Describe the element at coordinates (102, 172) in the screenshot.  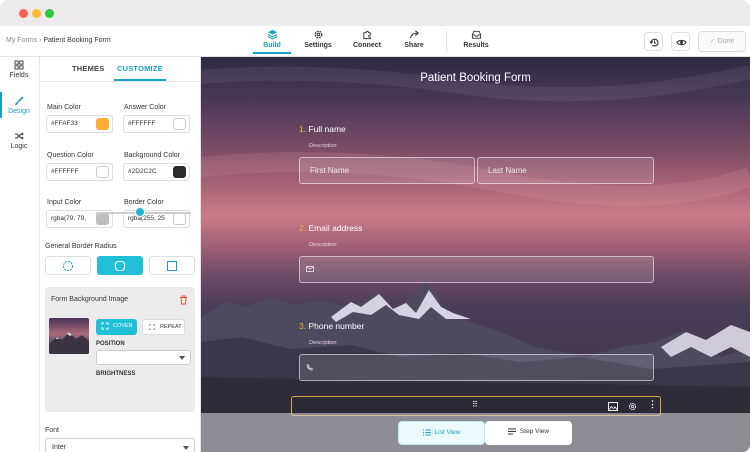
I see `question-color-swatch` at that location.